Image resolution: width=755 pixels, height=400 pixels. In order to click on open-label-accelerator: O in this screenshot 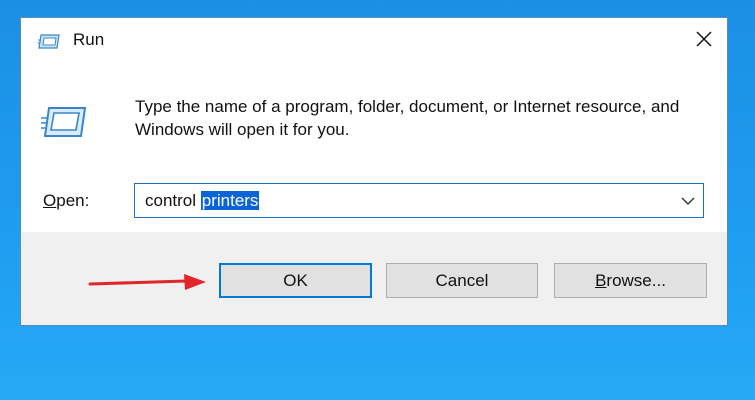, I will do `click(50, 200)`.